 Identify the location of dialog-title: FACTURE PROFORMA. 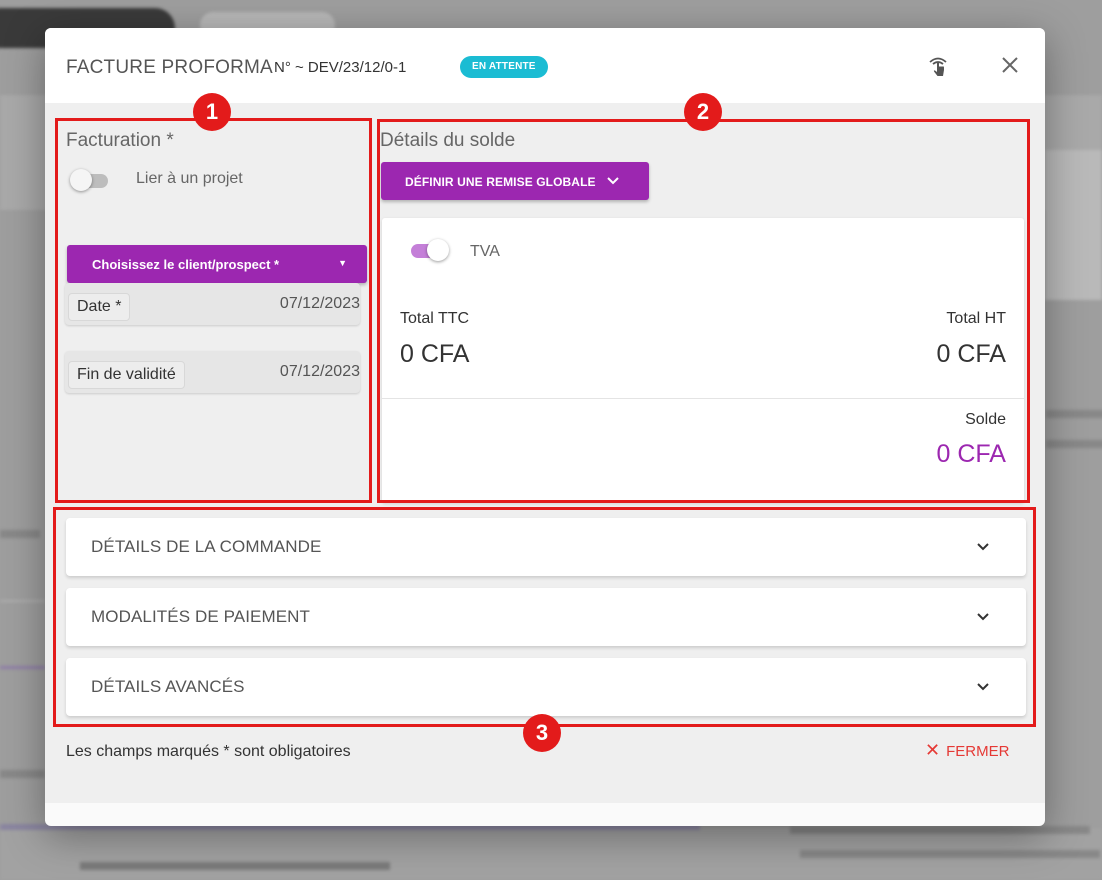
(169, 67).